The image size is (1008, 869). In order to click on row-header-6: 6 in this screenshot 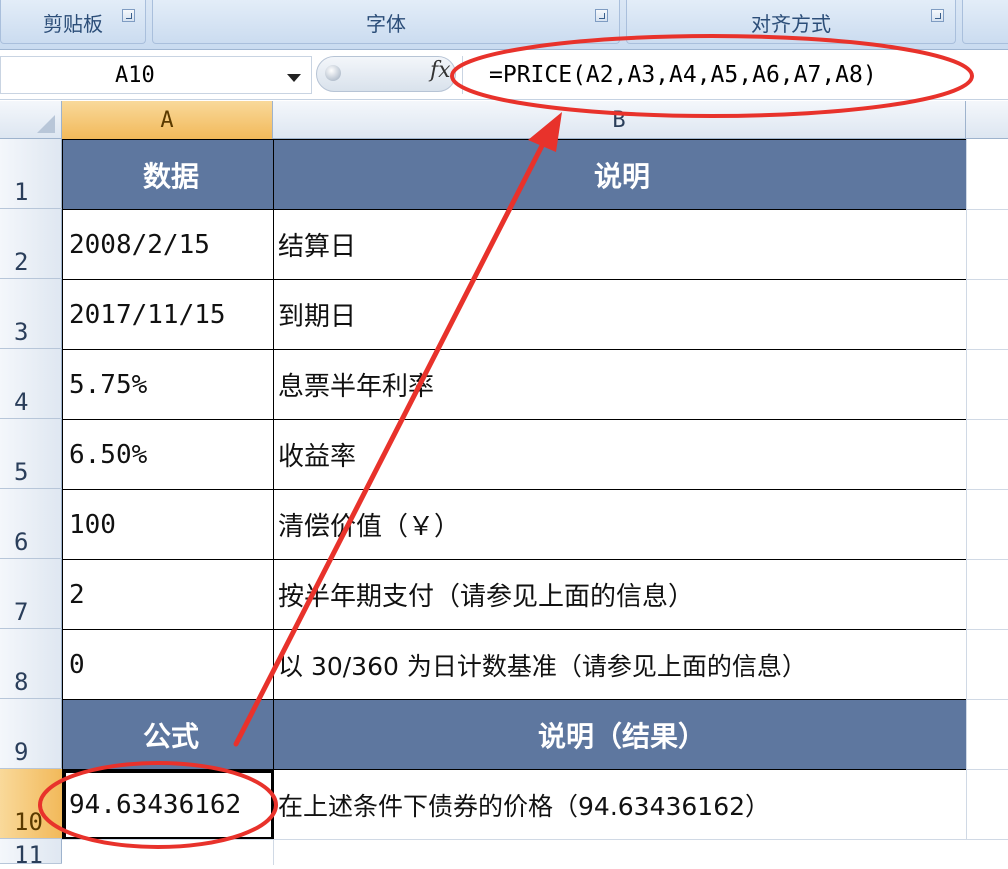, I will do `click(31, 524)`.